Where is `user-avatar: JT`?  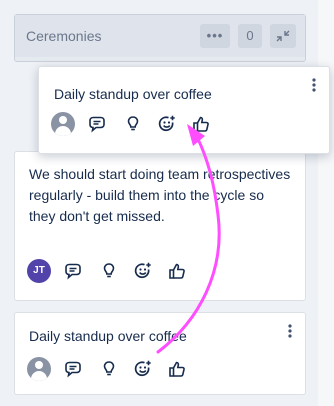
user-avatar: JT is located at coordinates (39, 271).